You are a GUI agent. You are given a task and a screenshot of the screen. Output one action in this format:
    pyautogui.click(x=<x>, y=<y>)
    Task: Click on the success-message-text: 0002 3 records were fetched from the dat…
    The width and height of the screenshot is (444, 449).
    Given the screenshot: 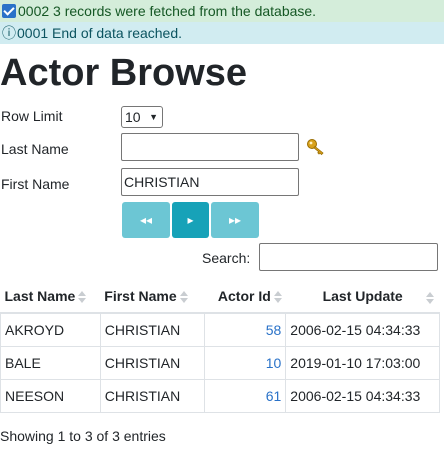 What is the action you would take?
    pyautogui.click(x=167, y=11)
    